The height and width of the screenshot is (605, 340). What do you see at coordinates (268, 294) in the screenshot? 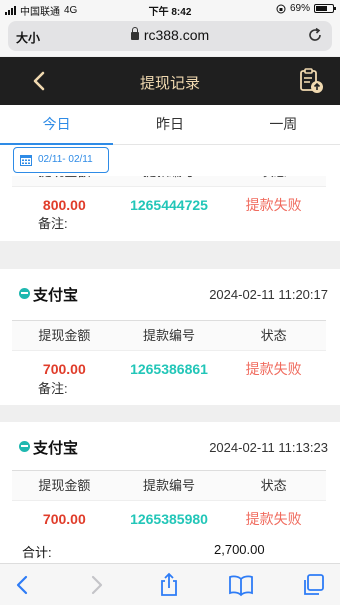
I see `record-time: 2024-02-11 11:20:17` at bounding box center [268, 294].